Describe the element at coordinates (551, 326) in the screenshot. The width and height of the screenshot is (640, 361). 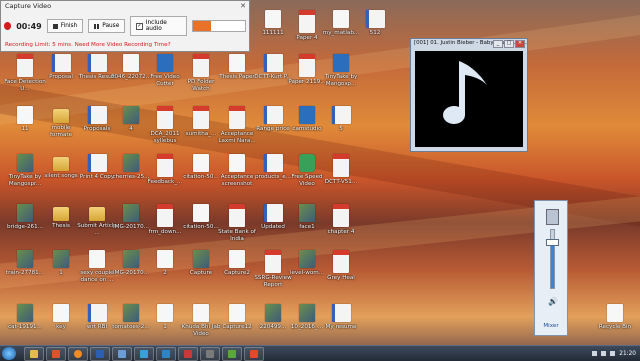
I see `mixer-link: Mixer` at that location.